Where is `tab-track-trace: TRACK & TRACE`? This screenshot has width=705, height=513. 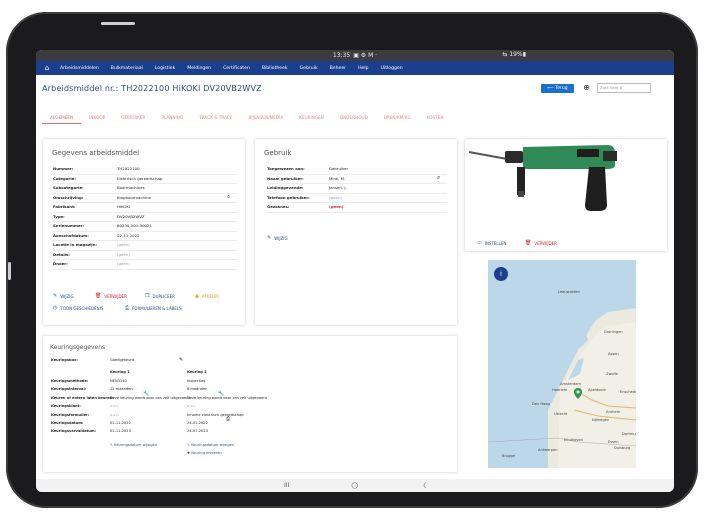 tab-track-trace: TRACK & TRACE is located at coordinates (215, 118).